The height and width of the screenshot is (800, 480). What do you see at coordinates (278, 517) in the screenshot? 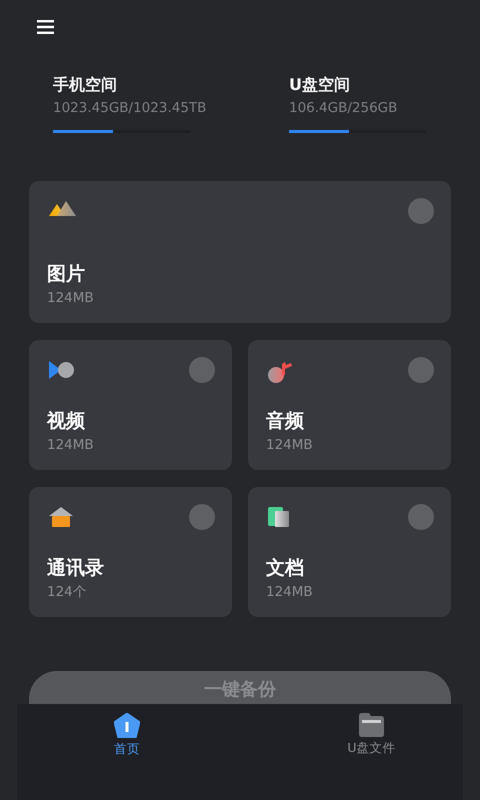
I see `document-icon` at bounding box center [278, 517].